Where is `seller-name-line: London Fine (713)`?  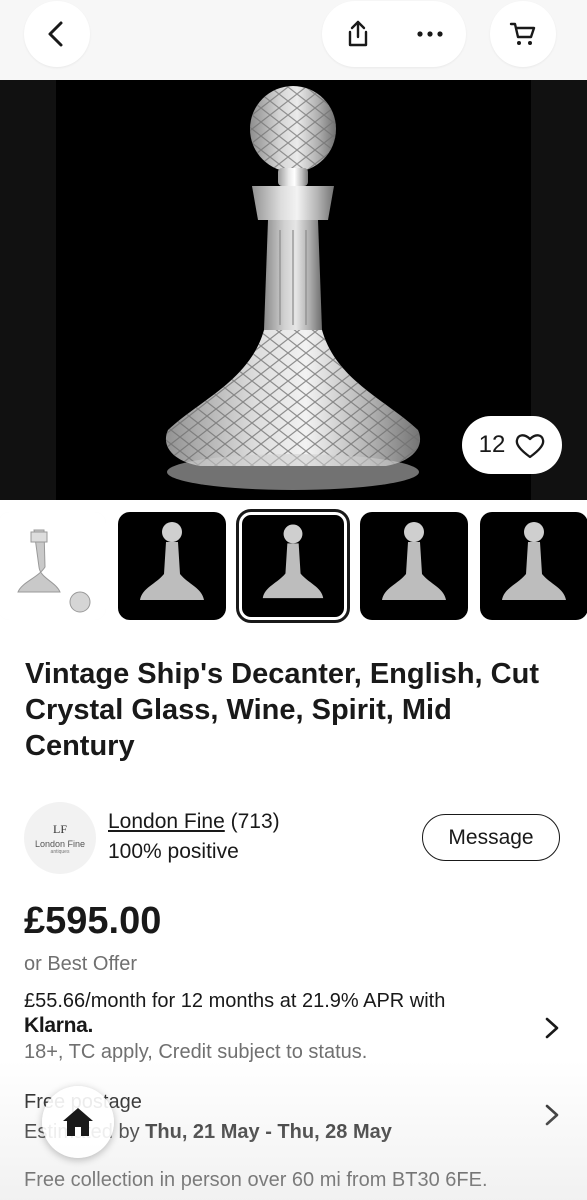
seller-name-line: London Fine (713) is located at coordinates (194, 822).